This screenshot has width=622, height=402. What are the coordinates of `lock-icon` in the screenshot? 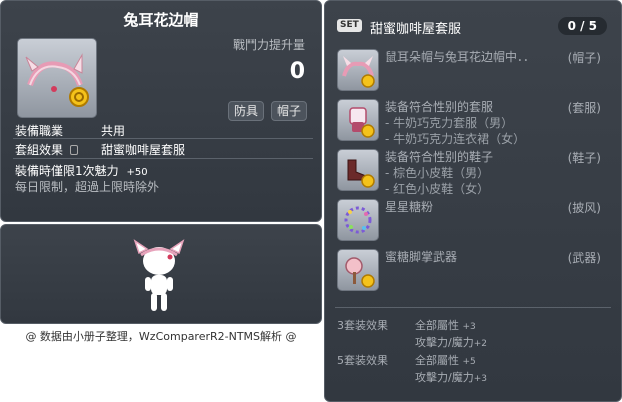 It's located at (73, 150).